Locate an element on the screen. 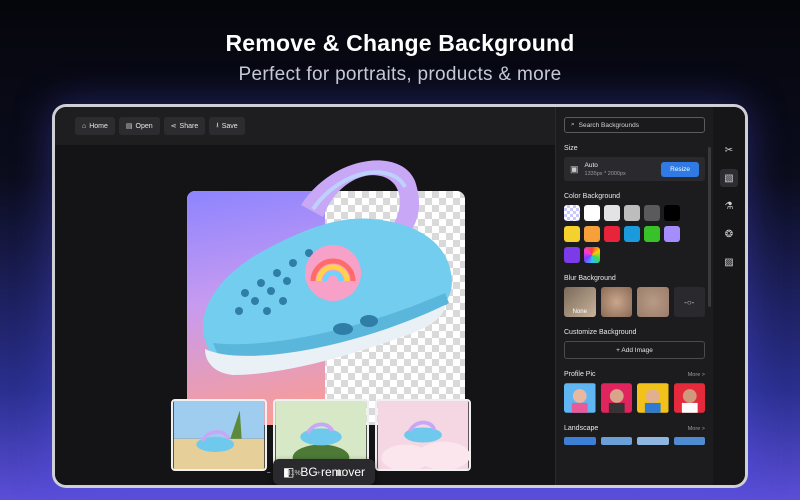 This screenshot has height=500, width=800. image-icon: ▣ is located at coordinates (574, 168).